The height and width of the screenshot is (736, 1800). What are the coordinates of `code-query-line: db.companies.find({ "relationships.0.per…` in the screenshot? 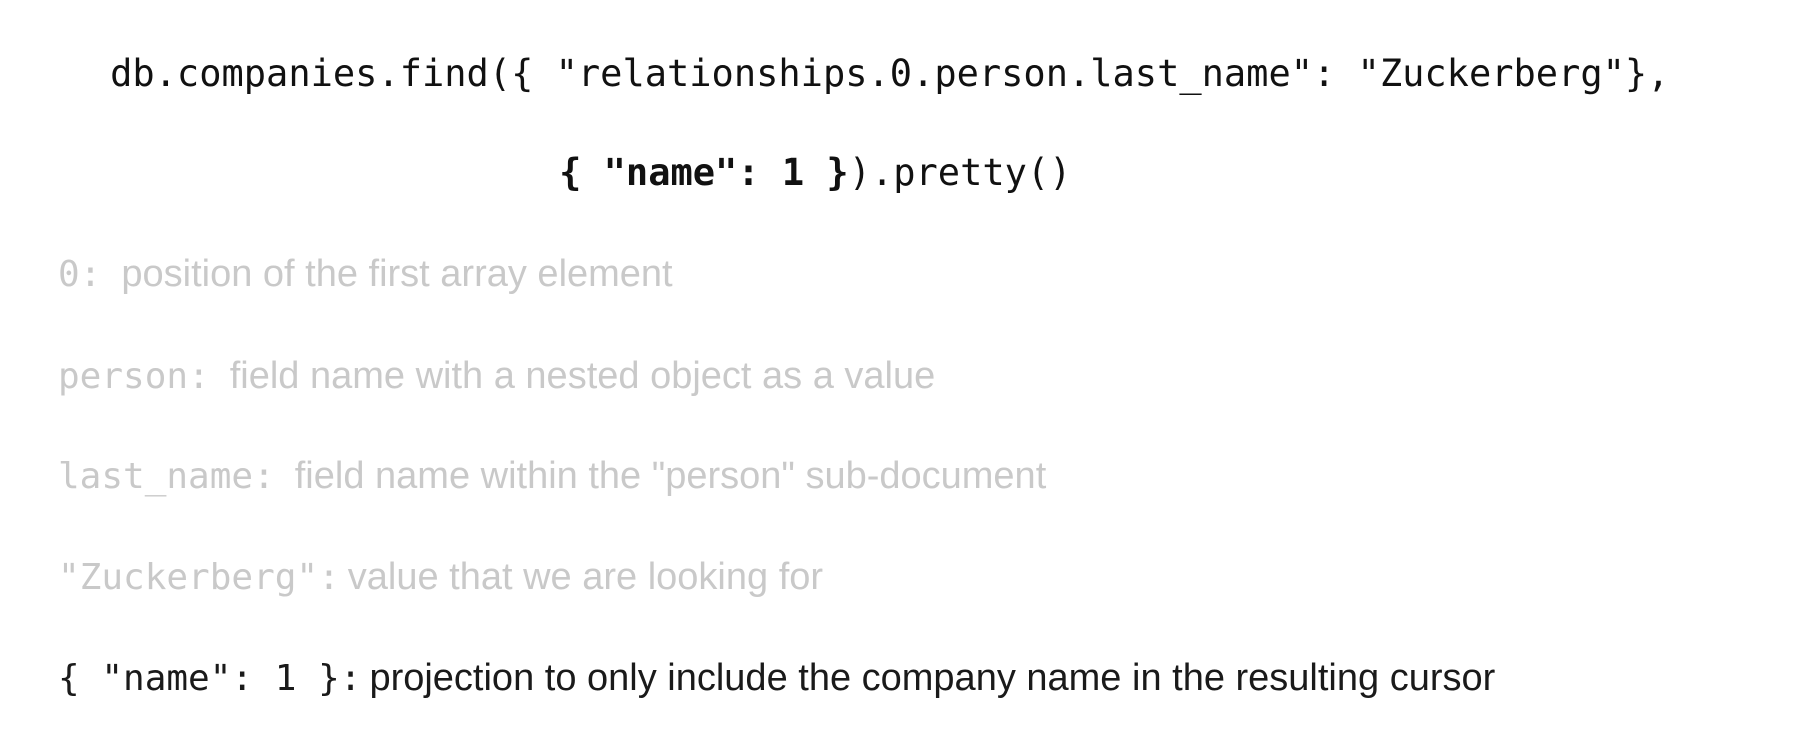 It's located at (845, 73).